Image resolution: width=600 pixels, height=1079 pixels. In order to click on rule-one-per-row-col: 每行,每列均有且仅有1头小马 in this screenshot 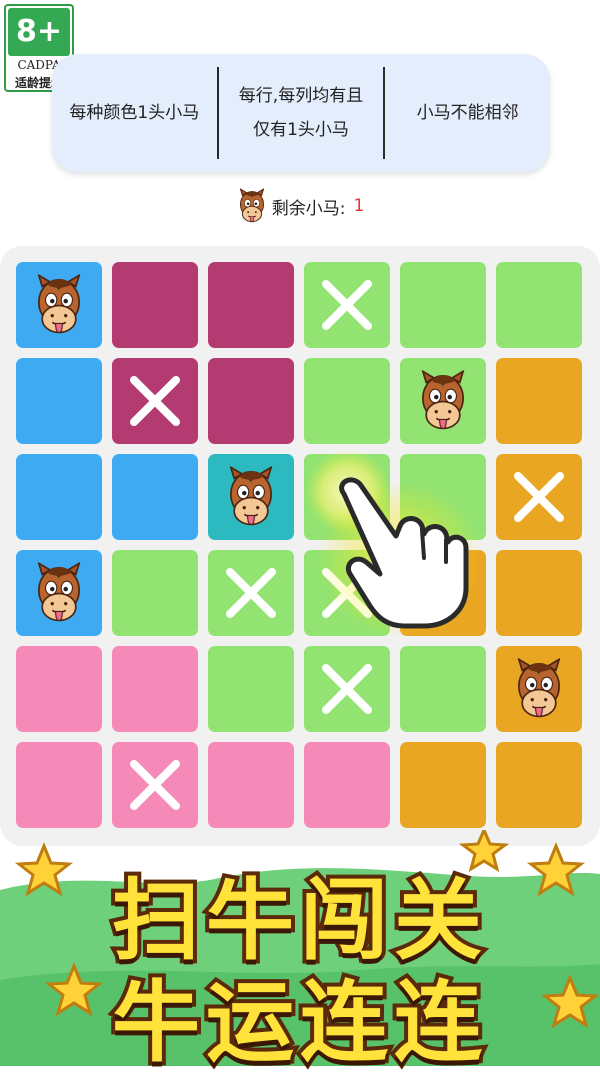, I will do `click(300, 113)`.